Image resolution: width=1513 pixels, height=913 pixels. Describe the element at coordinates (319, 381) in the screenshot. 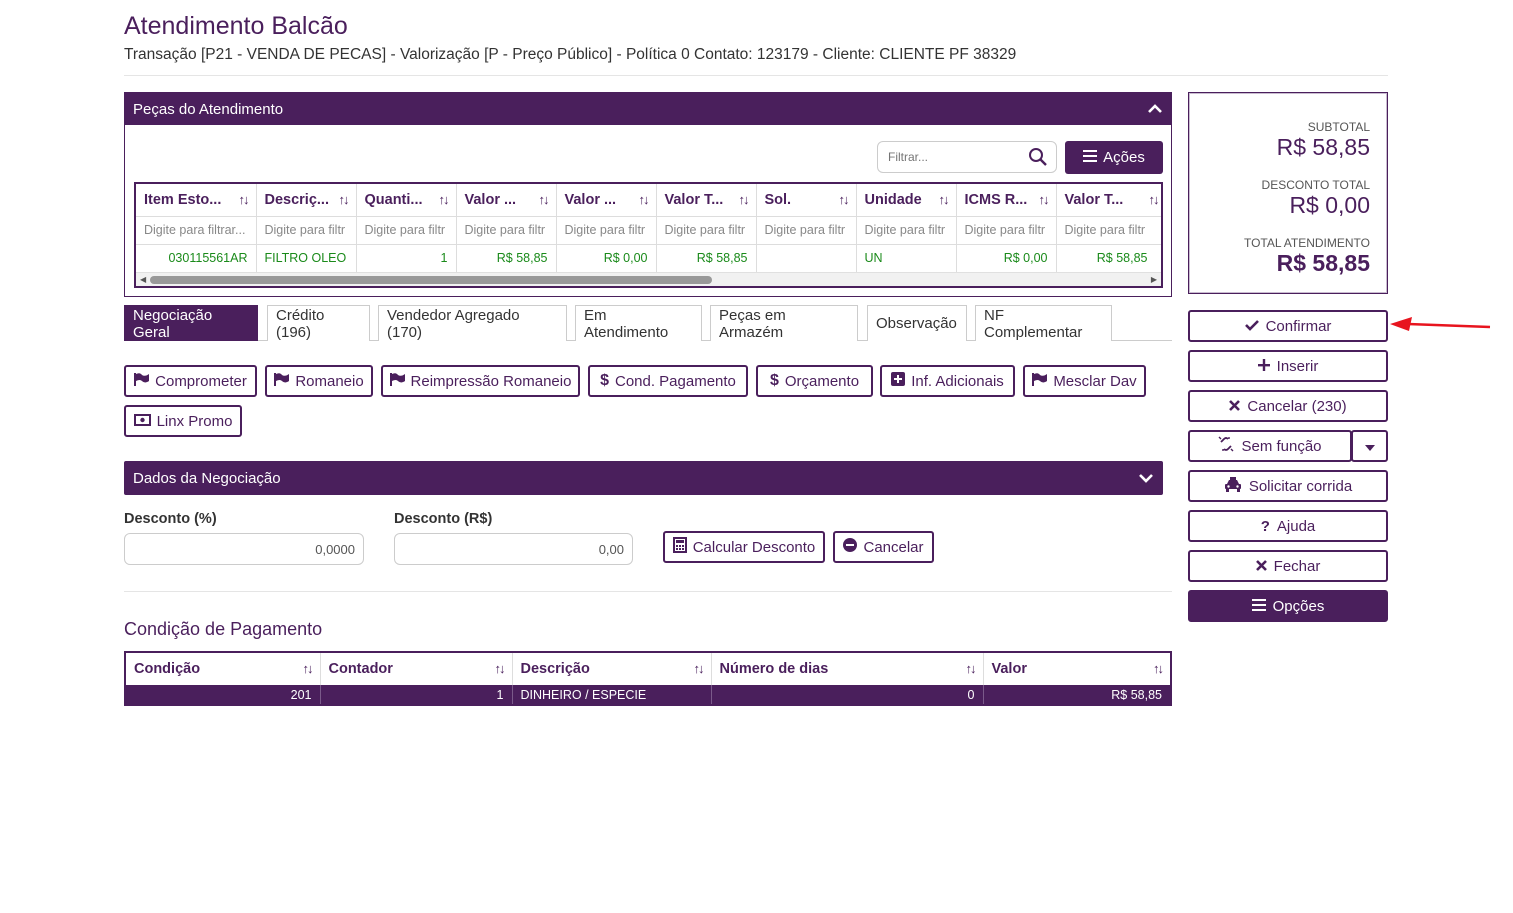

I see `romaneio-button: Romaneio` at that location.